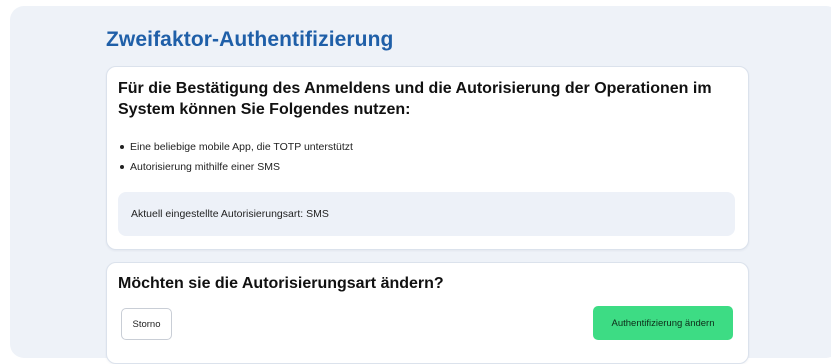  I want to click on list-item: Autorisierung mithilfe einer SMS, so click(235, 167).